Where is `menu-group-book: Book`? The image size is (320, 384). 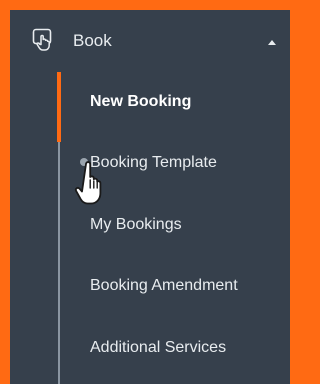 menu-group-book: Book is located at coordinates (150, 41).